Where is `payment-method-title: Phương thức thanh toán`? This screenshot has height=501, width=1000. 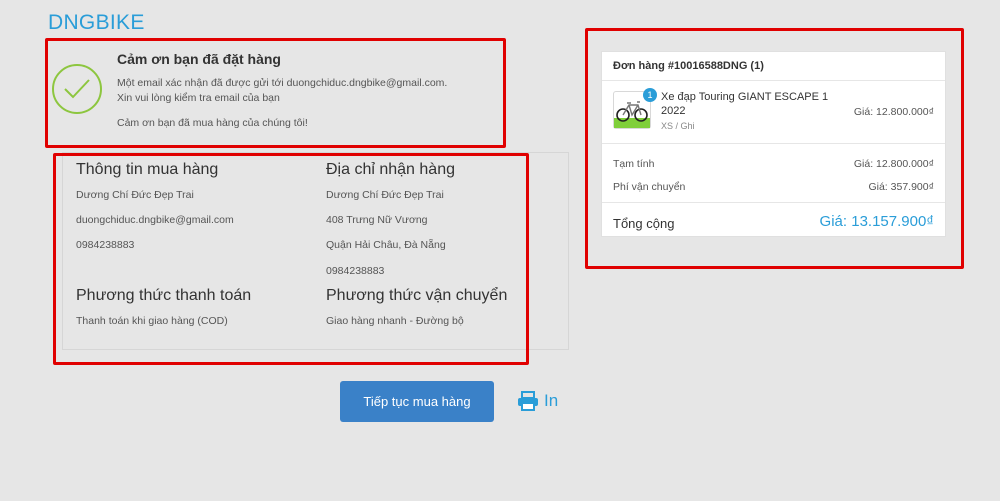
payment-method-title: Phương thức thanh toán is located at coordinates (164, 295).